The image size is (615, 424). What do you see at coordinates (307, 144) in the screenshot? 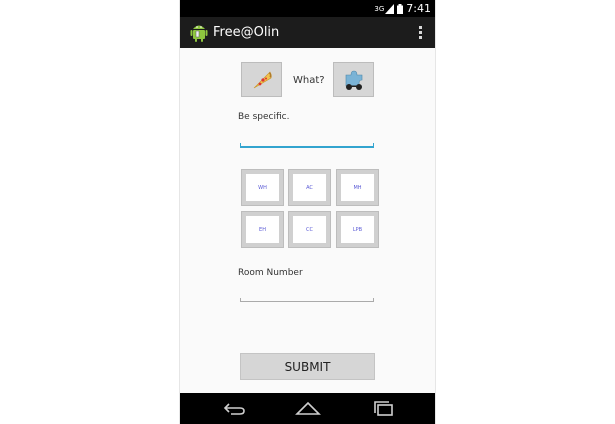
I see `description-input` at bounding box center [307, 144].